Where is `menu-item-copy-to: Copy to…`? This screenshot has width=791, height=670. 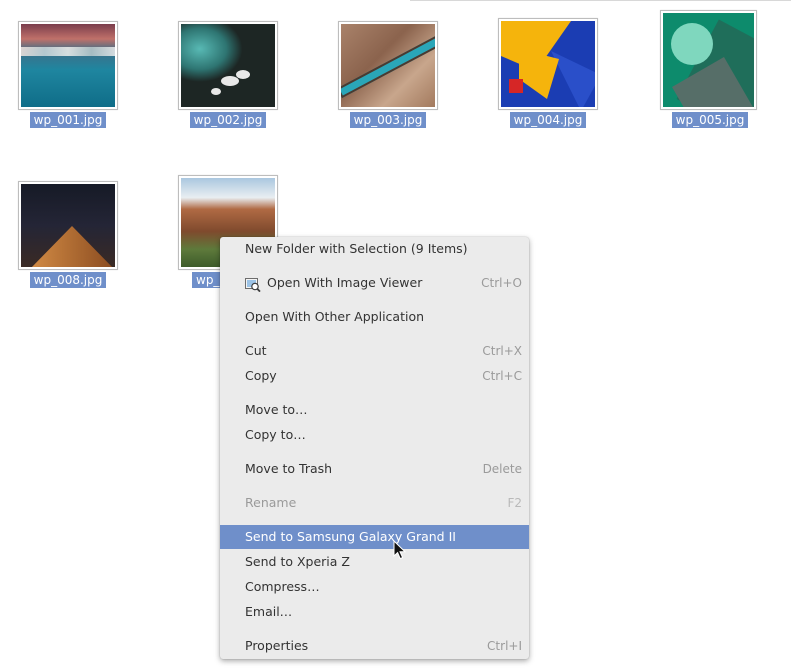 menu-item-copy-to: Copy to… is located at coordinates (374, 435).